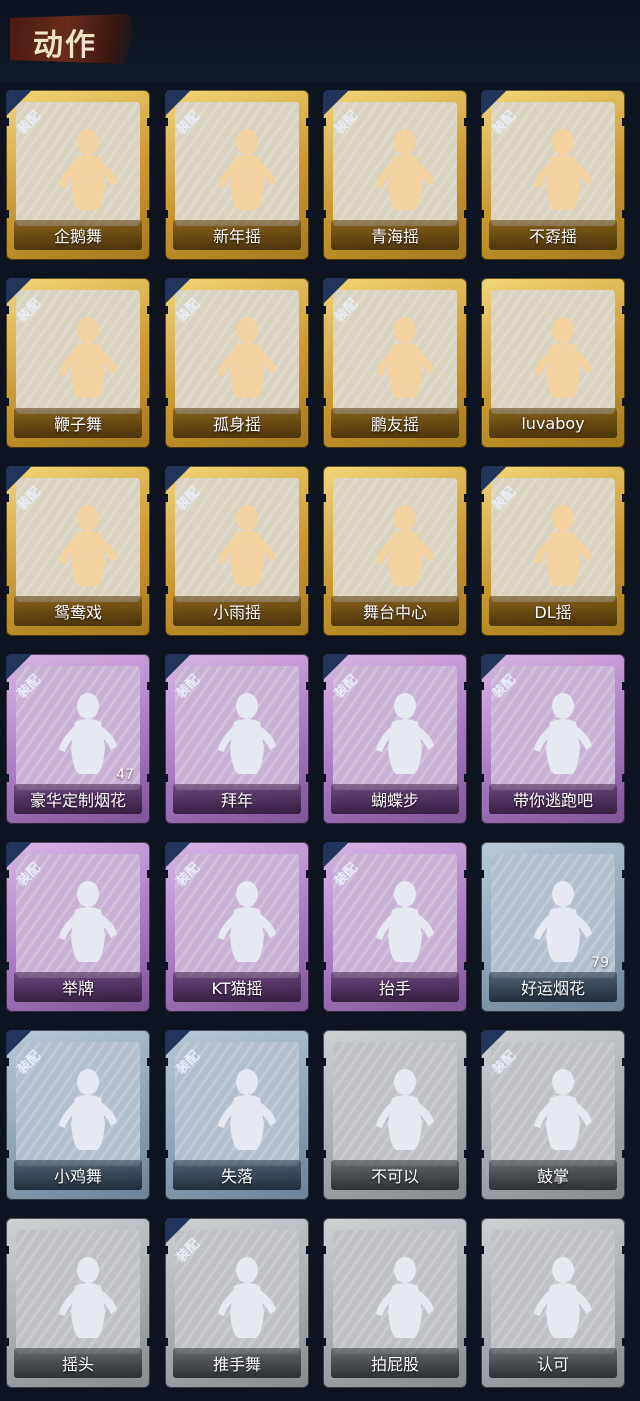  Describe the element at coordinates (395, 927) in the screenshot. I see `emote-card: 抬手 装配` at that location.